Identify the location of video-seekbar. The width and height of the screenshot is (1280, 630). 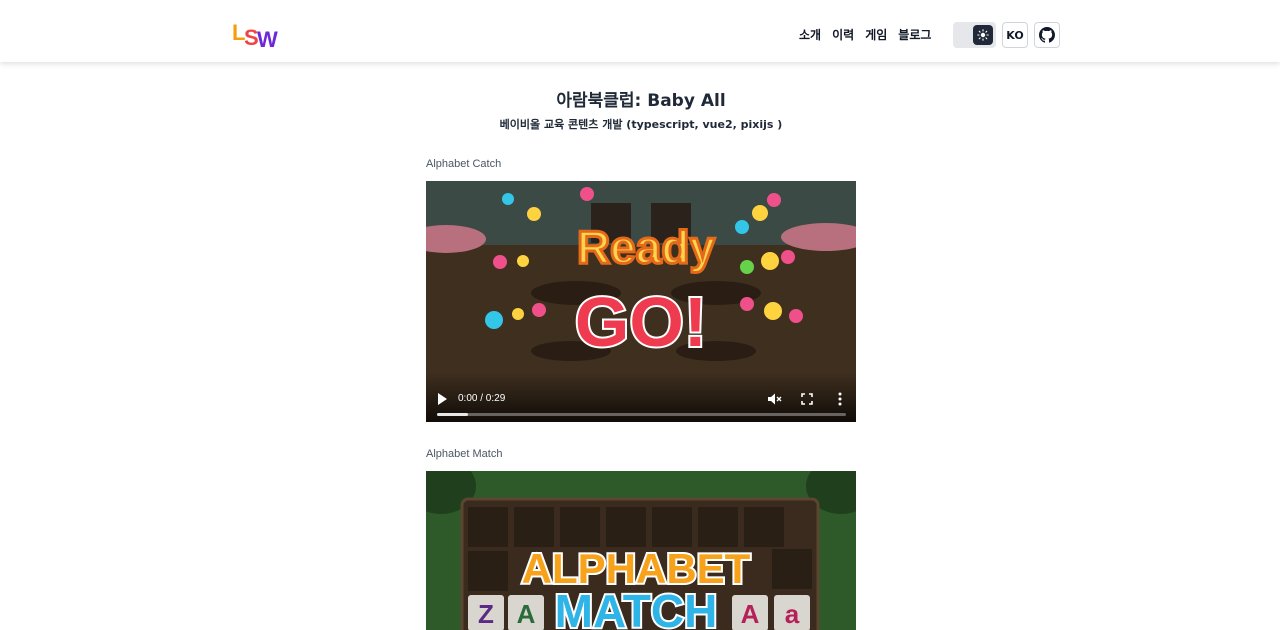
(641, 414).